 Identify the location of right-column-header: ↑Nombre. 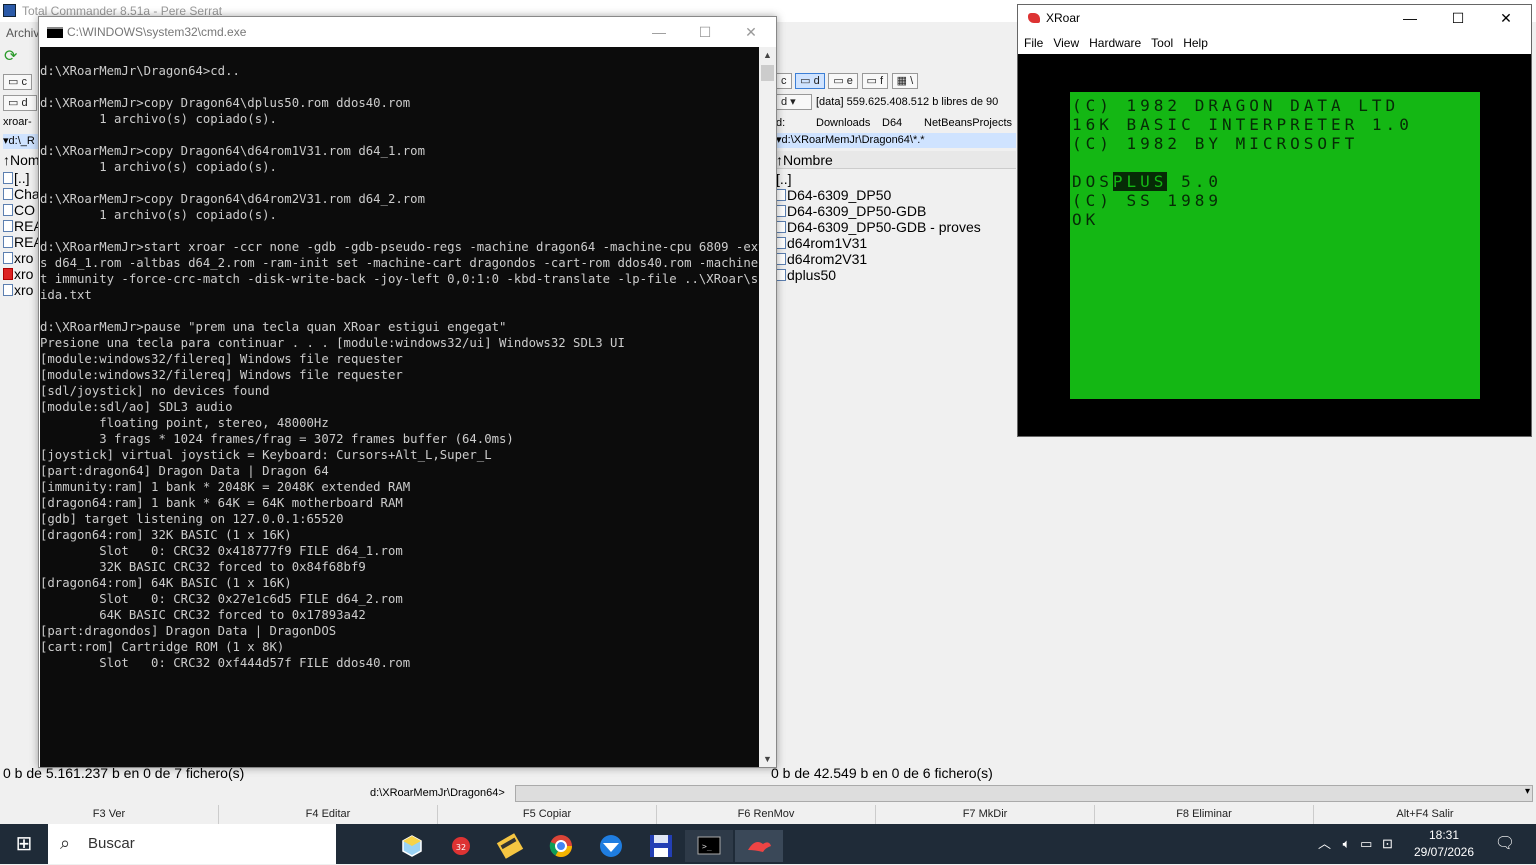
(896, 160).